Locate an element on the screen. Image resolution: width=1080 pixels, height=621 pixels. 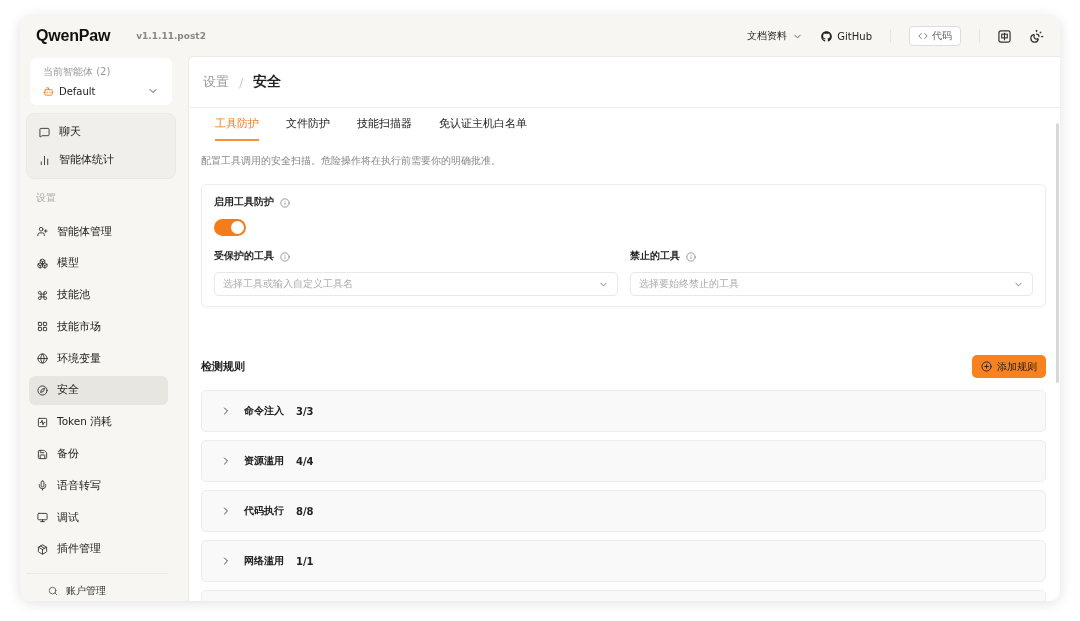
sidebar-item: 智能体统计 is located at coordinates (101, 160).